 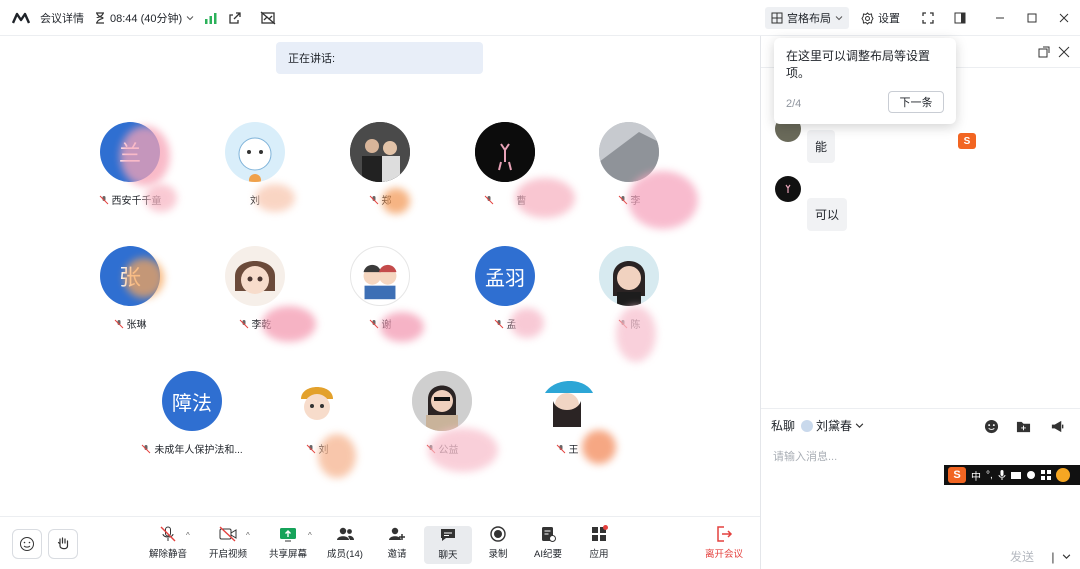 I want to click on invite-button: 邀请, so click(x=397, y=545).